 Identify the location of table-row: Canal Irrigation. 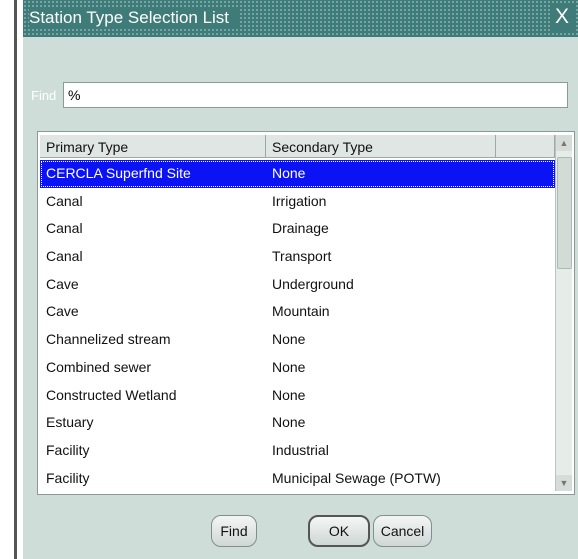
(297, 202).